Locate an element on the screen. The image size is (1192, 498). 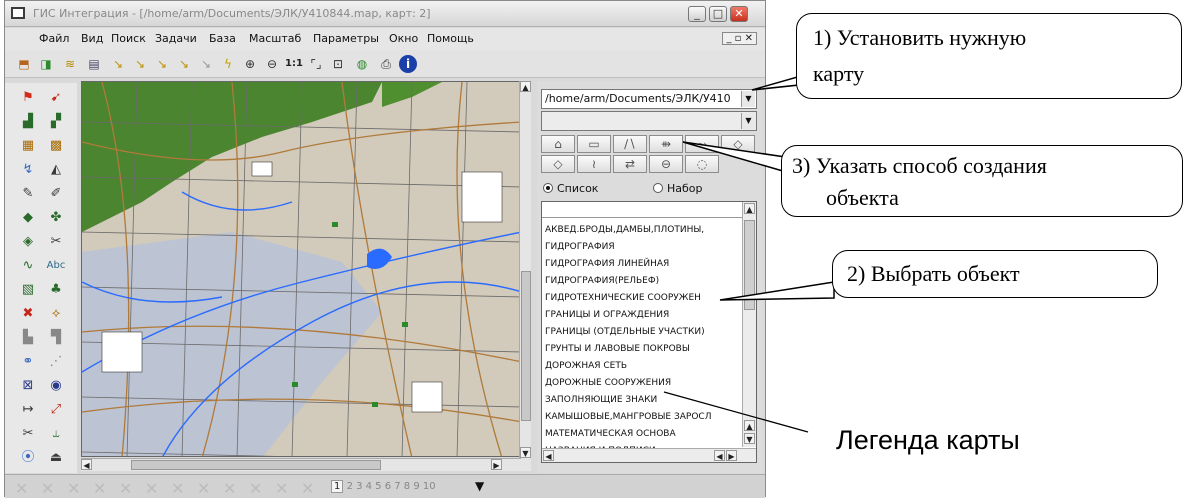
callout-step2-text: 2) Выбрать объект is located at coordinates (933, 273).